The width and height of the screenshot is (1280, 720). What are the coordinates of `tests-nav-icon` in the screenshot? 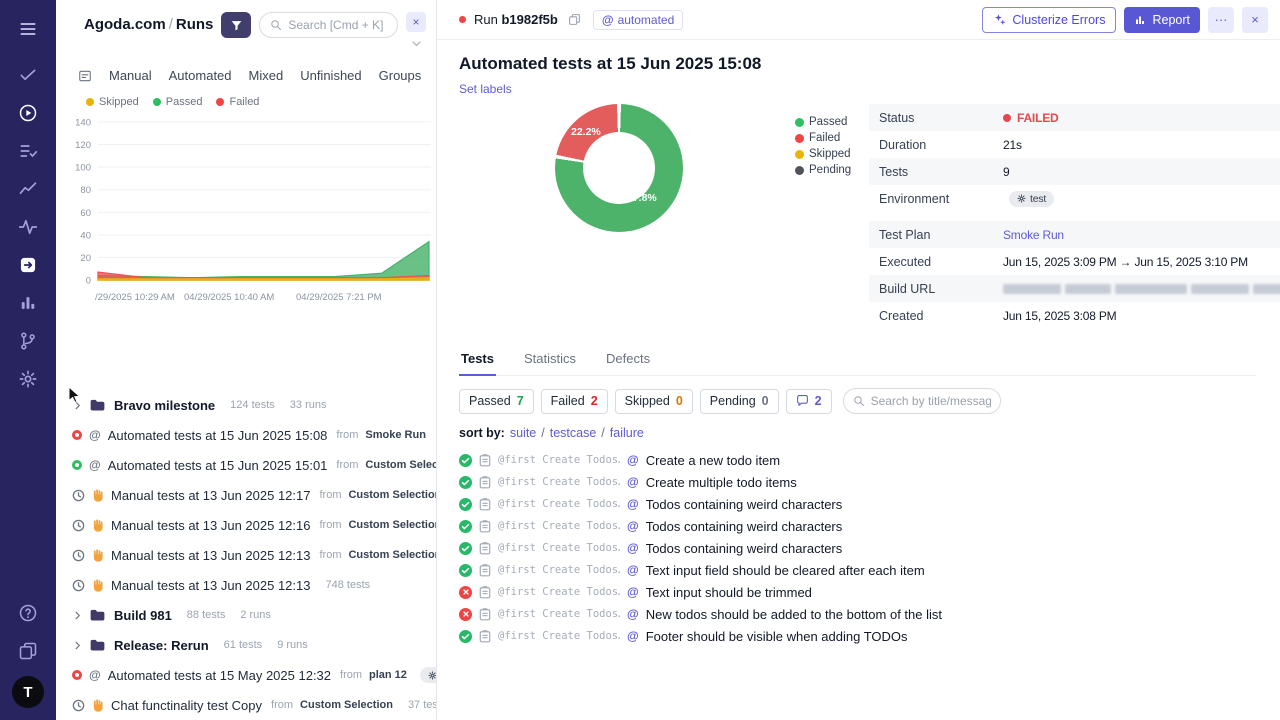 It's located at (28, 75).